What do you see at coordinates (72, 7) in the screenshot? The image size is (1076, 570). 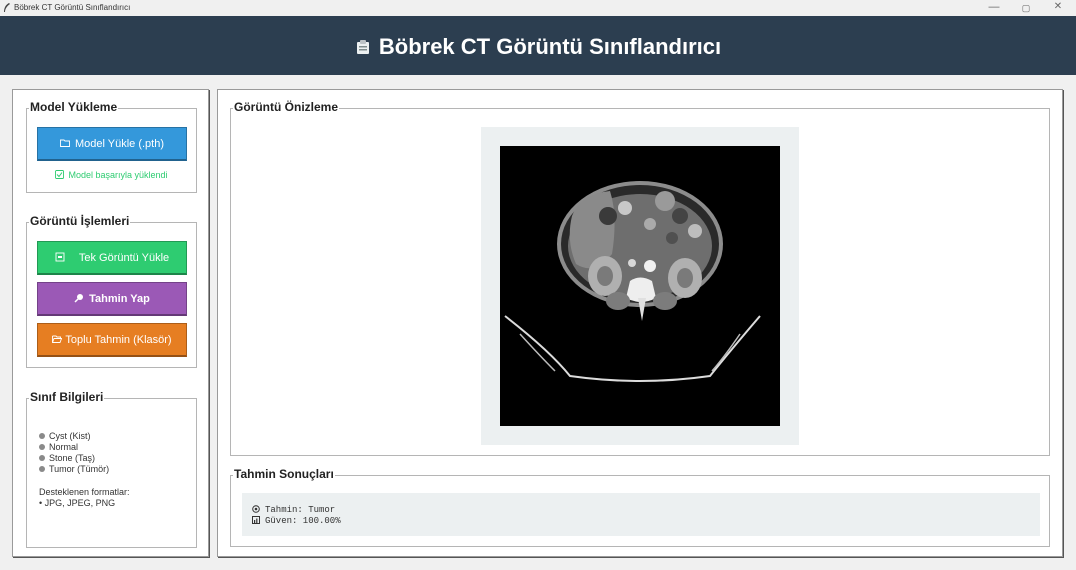 I see `window-title: Böbrek CT Görüntü Sınıflandırıcı` at bounding box center [72, 7].